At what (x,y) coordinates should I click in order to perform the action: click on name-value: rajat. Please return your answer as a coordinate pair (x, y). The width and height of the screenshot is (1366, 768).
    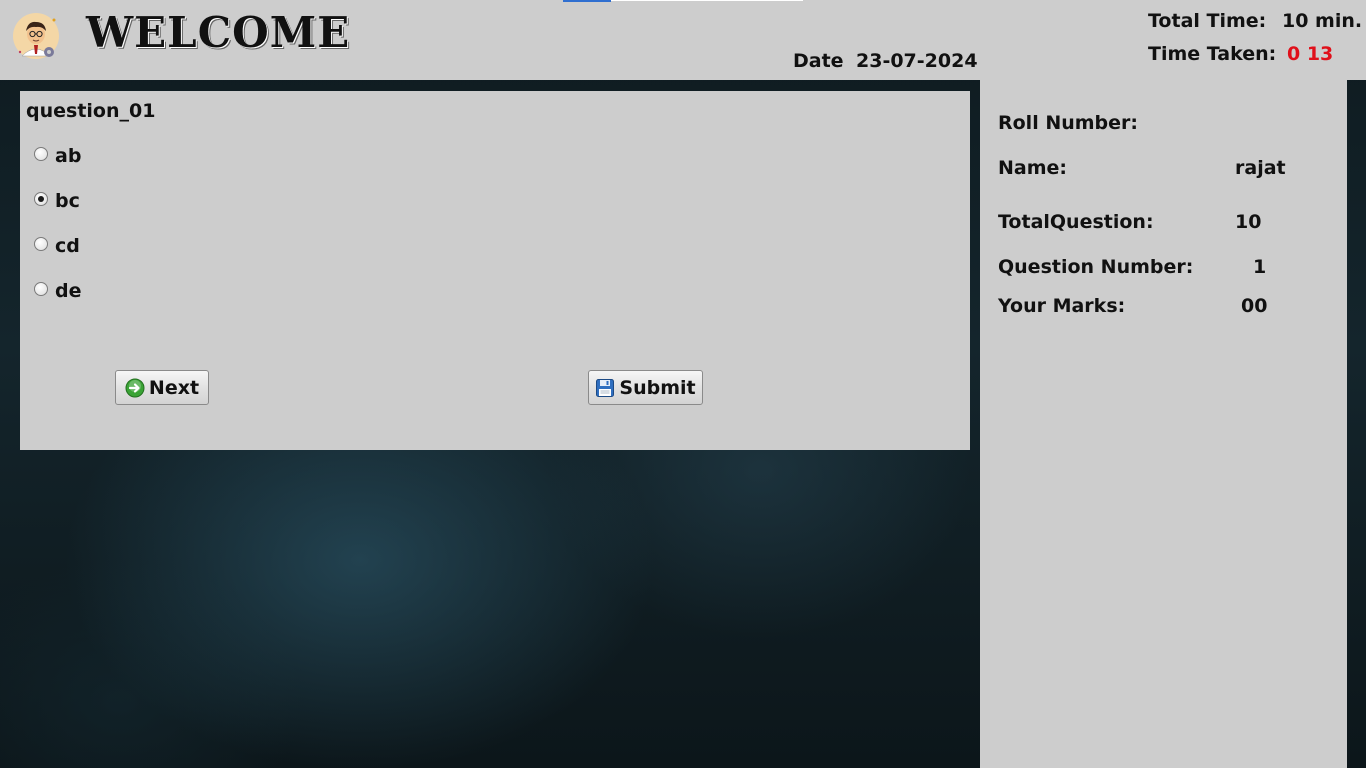
    Looking at the image, I should click on (1260, 168).